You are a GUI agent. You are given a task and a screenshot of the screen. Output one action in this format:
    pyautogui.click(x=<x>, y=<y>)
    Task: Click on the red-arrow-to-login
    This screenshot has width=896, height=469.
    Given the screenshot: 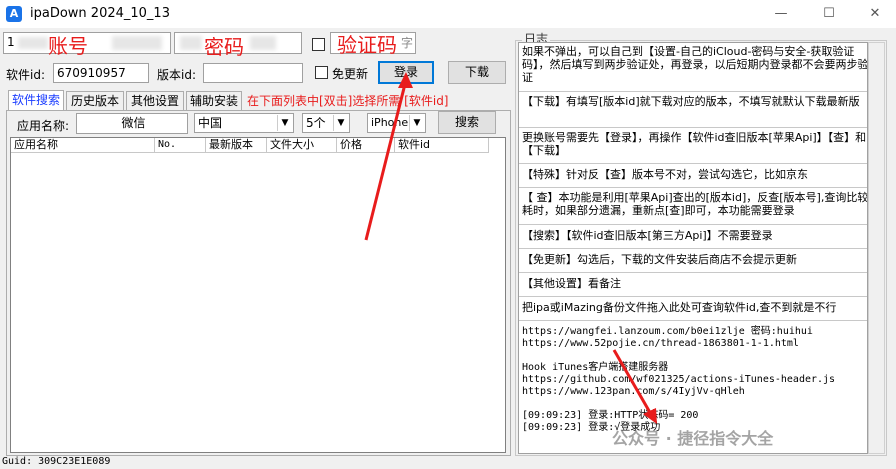 What is the action you would take?
    pyautogui.click(x=386, y=160)
    